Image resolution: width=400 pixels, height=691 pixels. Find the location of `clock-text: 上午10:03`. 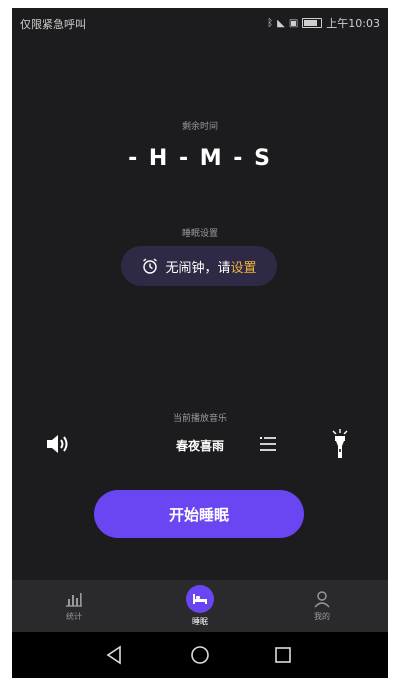

clock-text: 上午10:03 is located at coordinates (353, 23).